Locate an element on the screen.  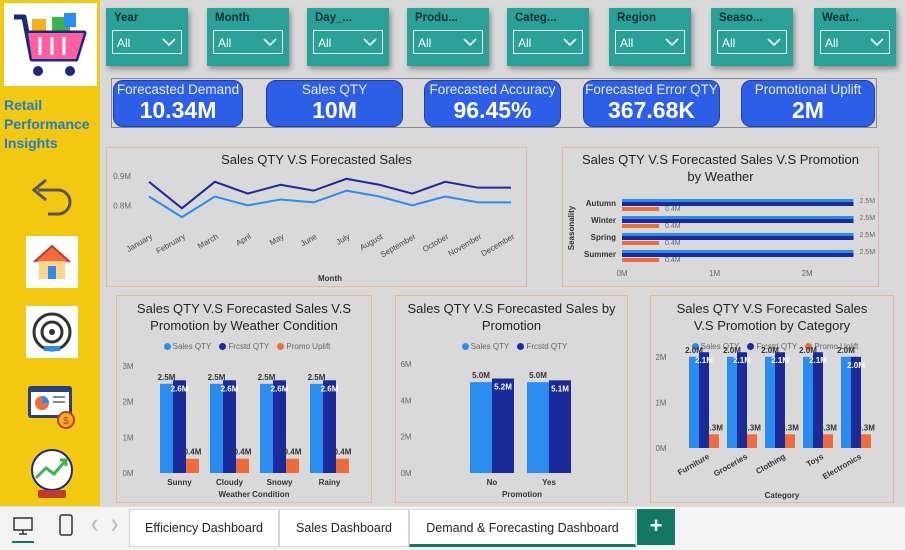
desktop-view-icon is located at coordinates (23, 529).